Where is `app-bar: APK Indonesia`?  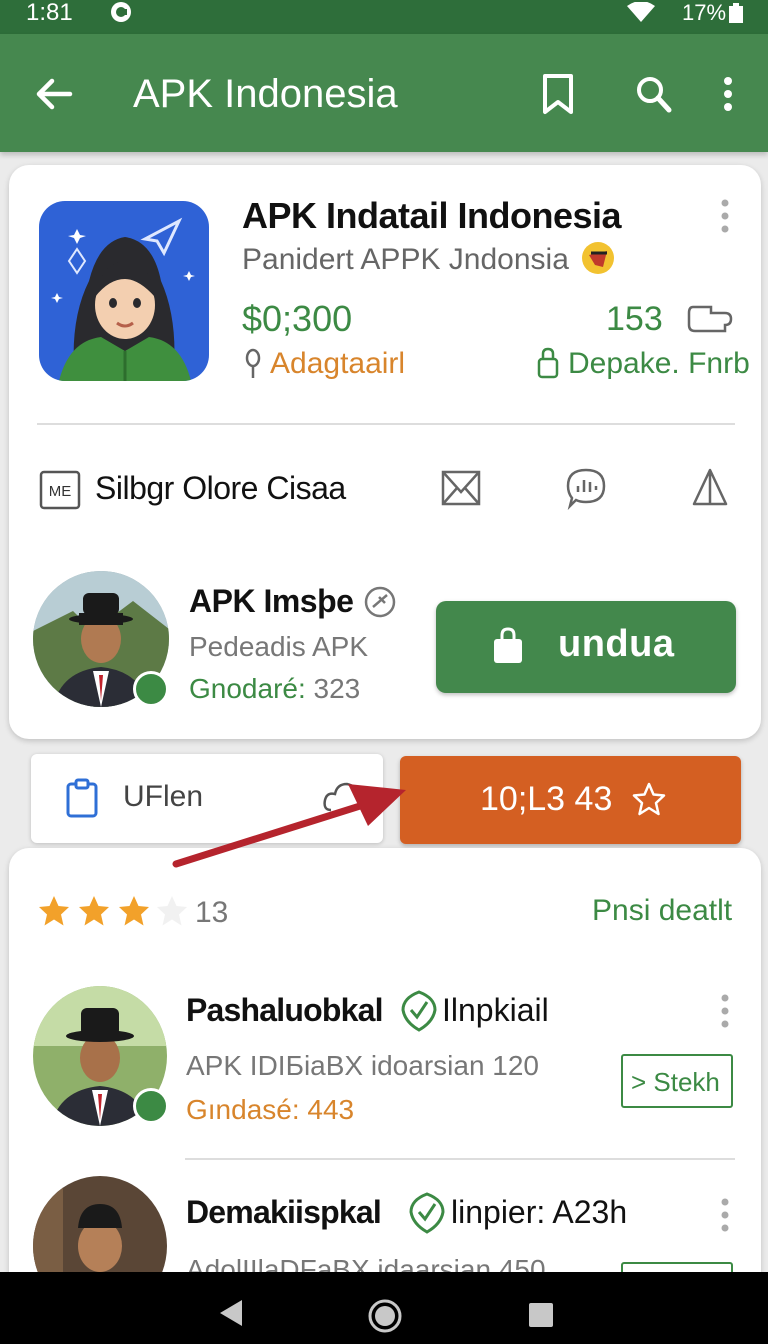
app-bar: APK Indonesia is located at coordinates (384, 93).